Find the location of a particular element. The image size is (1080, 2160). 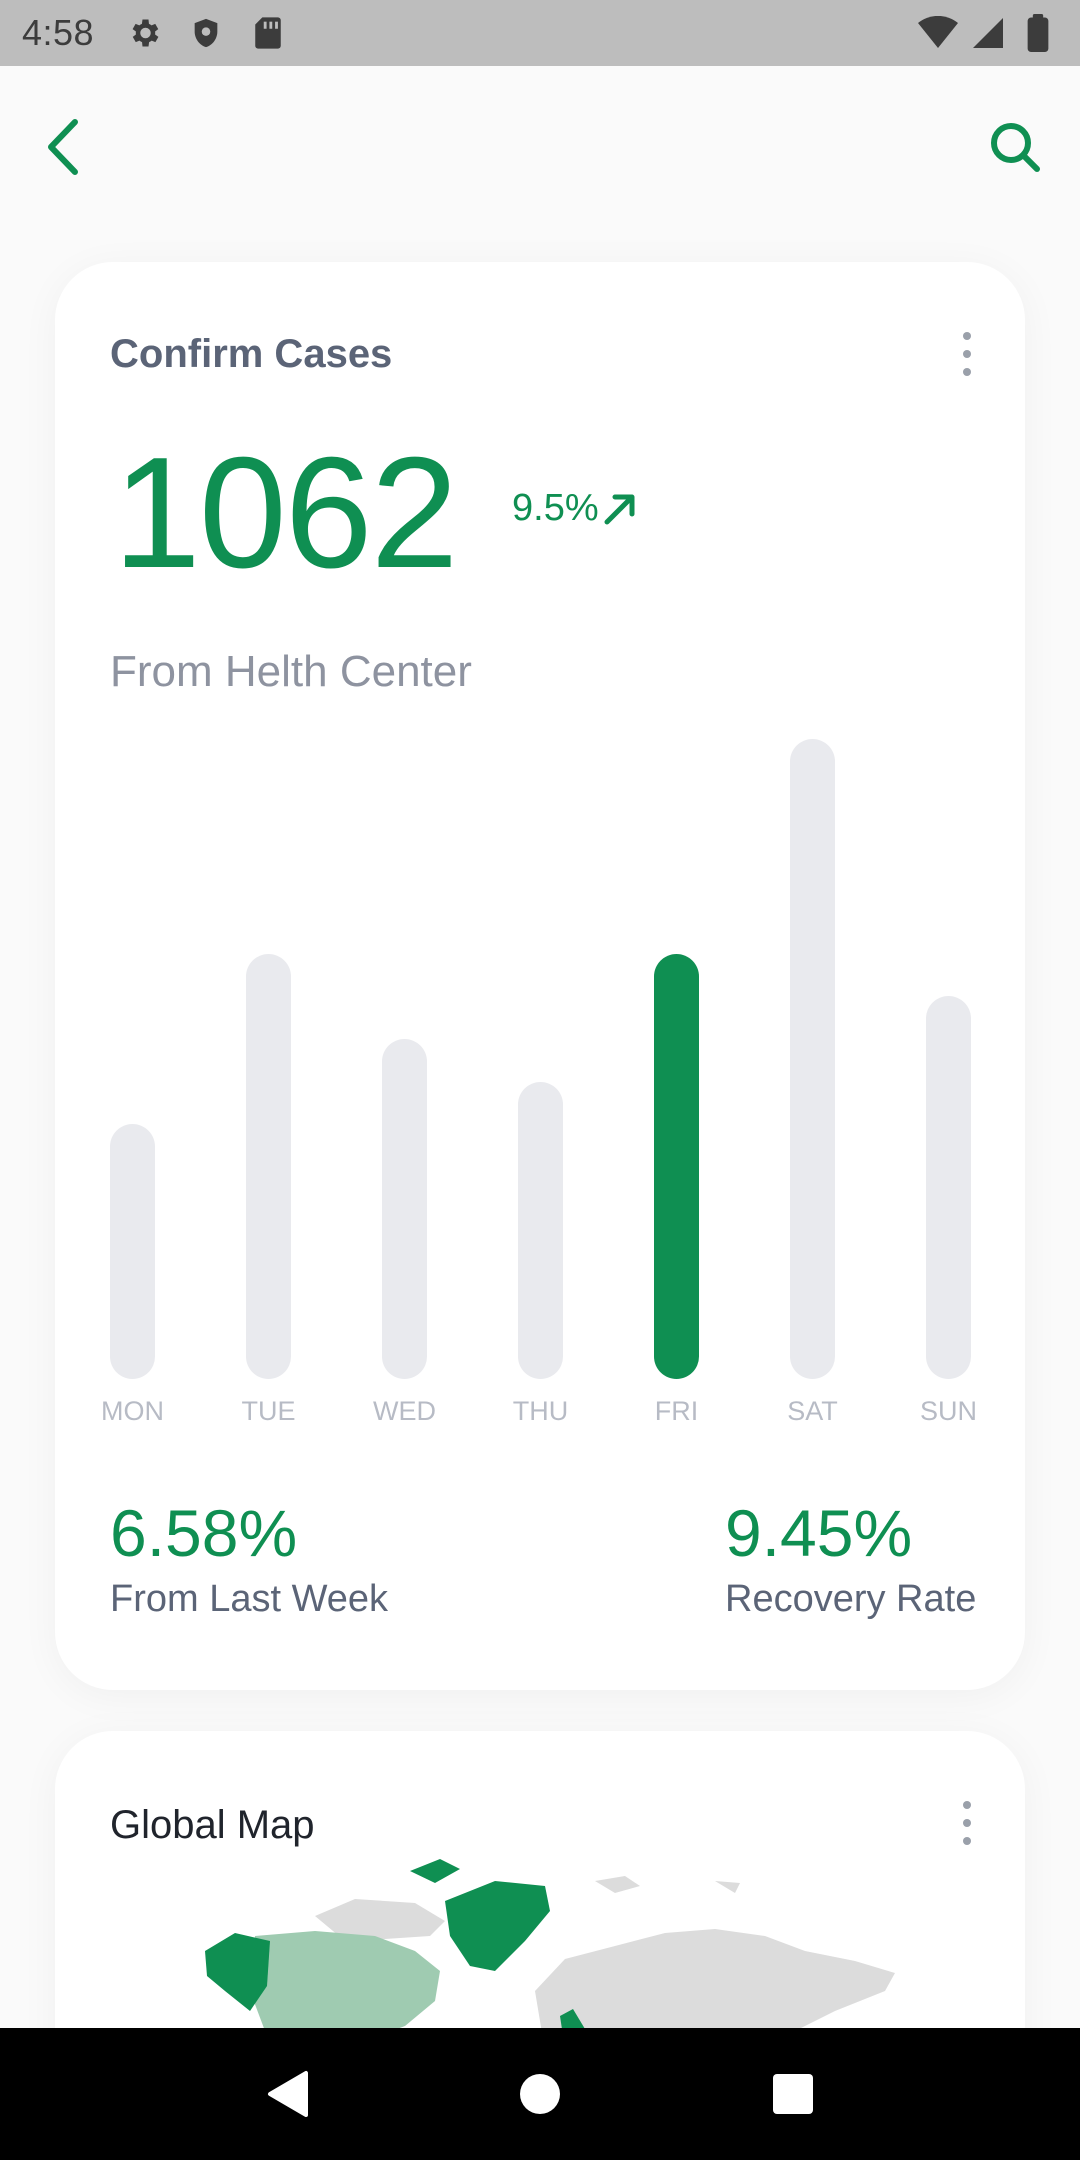

settings-icon is located at coordinates (144, 33).